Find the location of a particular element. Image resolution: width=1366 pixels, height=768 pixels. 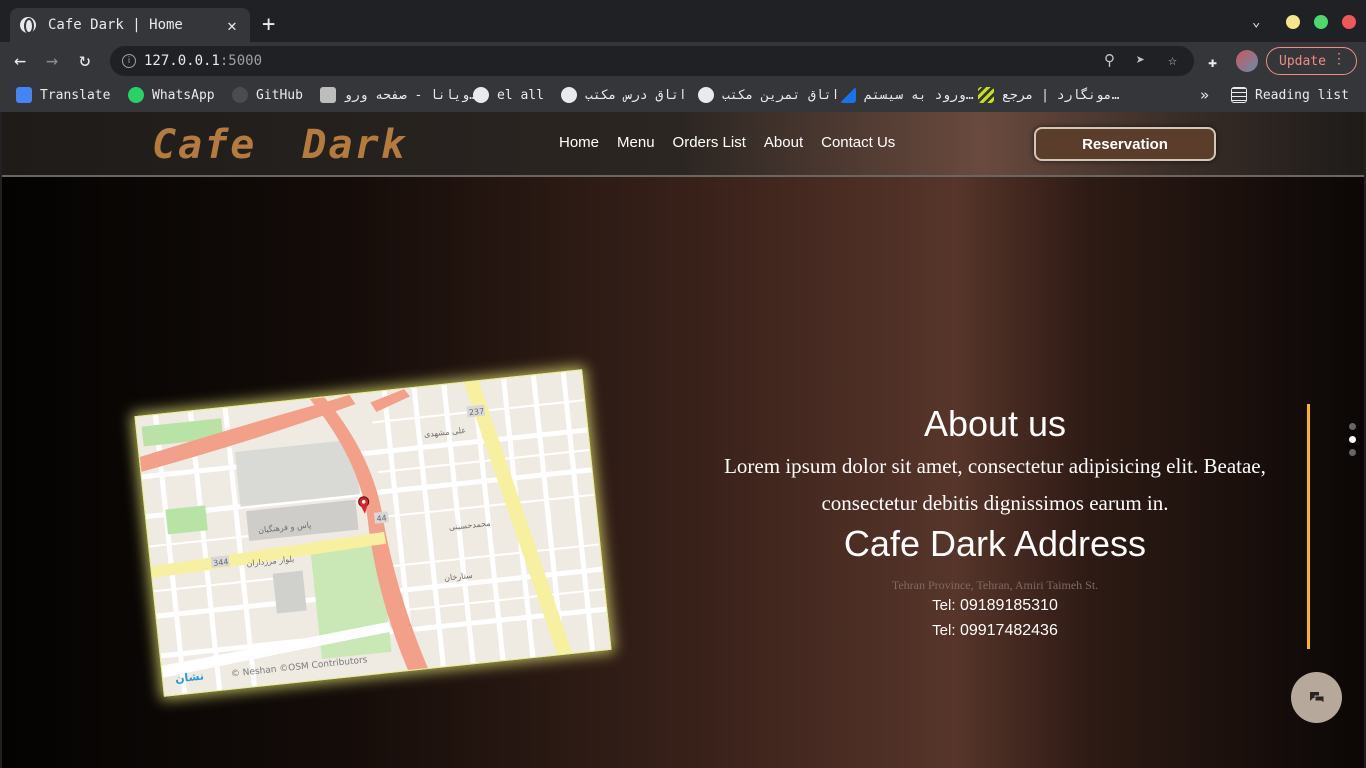

bookmark-label: Translate is located at coordinates (75, 95).